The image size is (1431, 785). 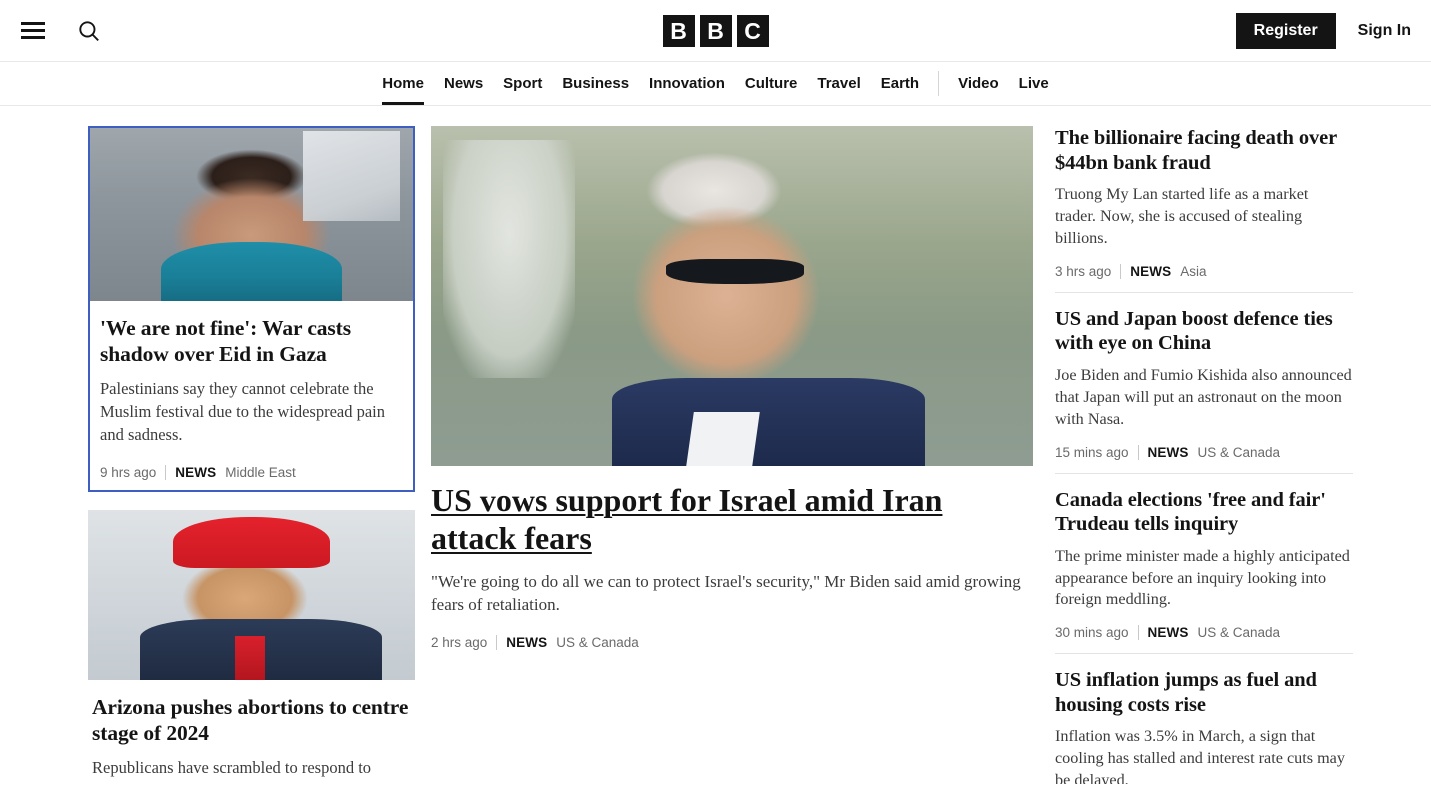 I want to click on billionaire-metadata: 3 hrs ago NEWS Asia, so click(x=1204, y=271).